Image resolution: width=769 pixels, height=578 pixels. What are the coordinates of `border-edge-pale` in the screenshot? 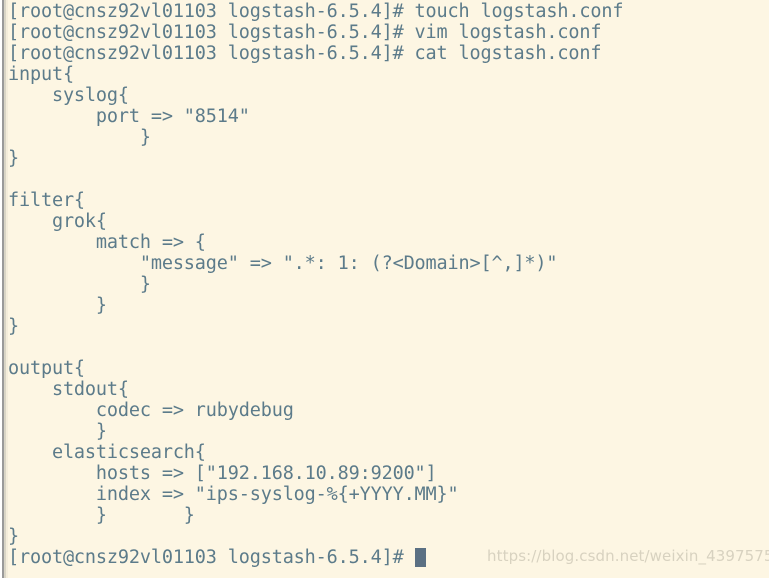 It's located at (7, 289).